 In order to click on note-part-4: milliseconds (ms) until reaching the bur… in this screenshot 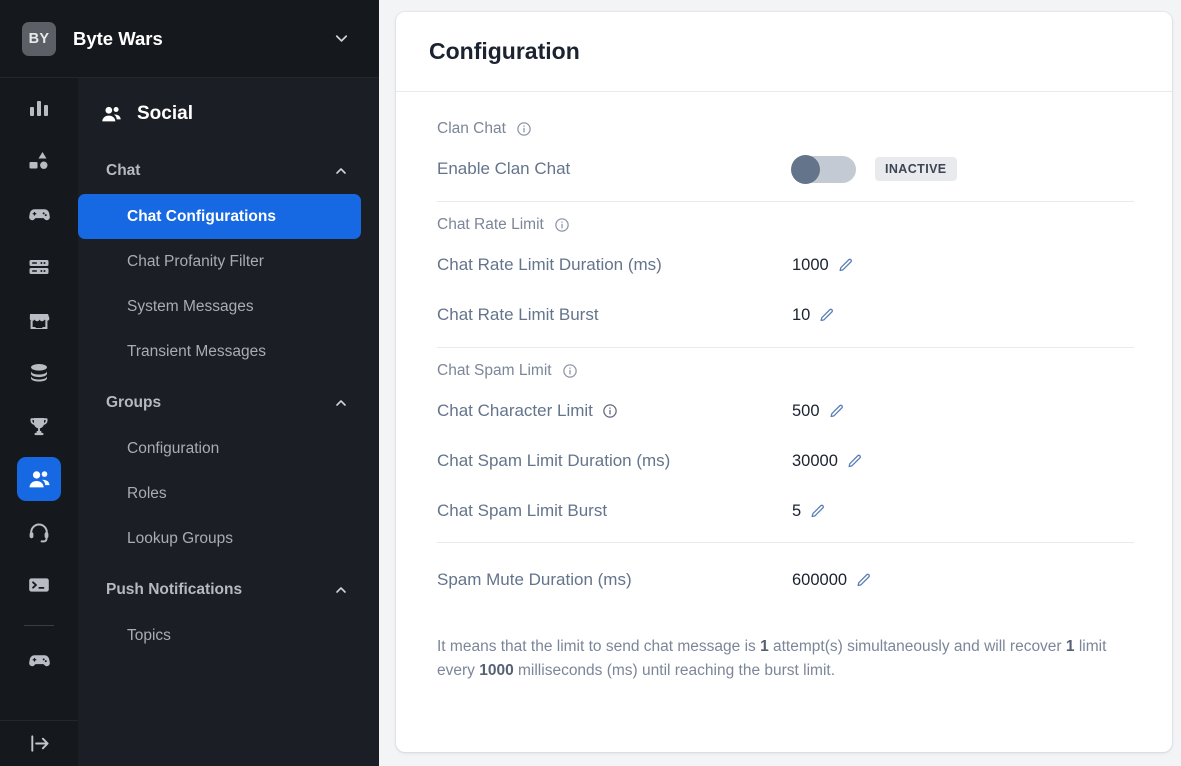, I will do `click(674, 671)`.